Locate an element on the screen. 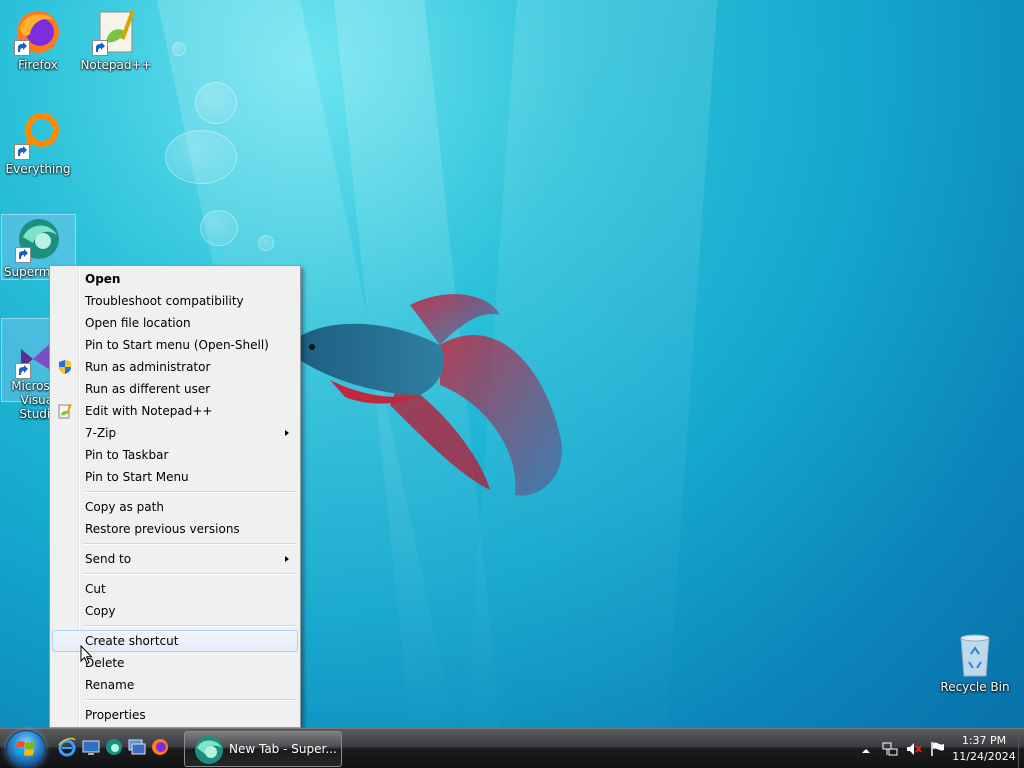  uac-shield-icon is located at coordinates (65, 367).